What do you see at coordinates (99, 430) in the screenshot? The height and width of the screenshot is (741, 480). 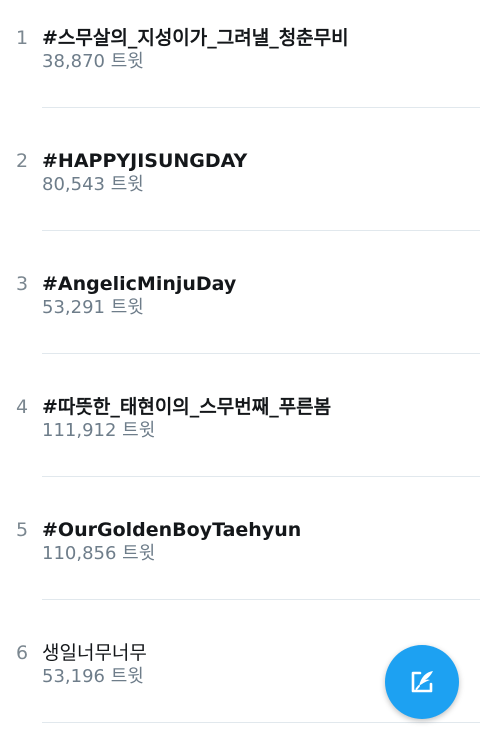 I see `trend-tweet-count: 111,912 트윗` at bounding box center [99, 430].